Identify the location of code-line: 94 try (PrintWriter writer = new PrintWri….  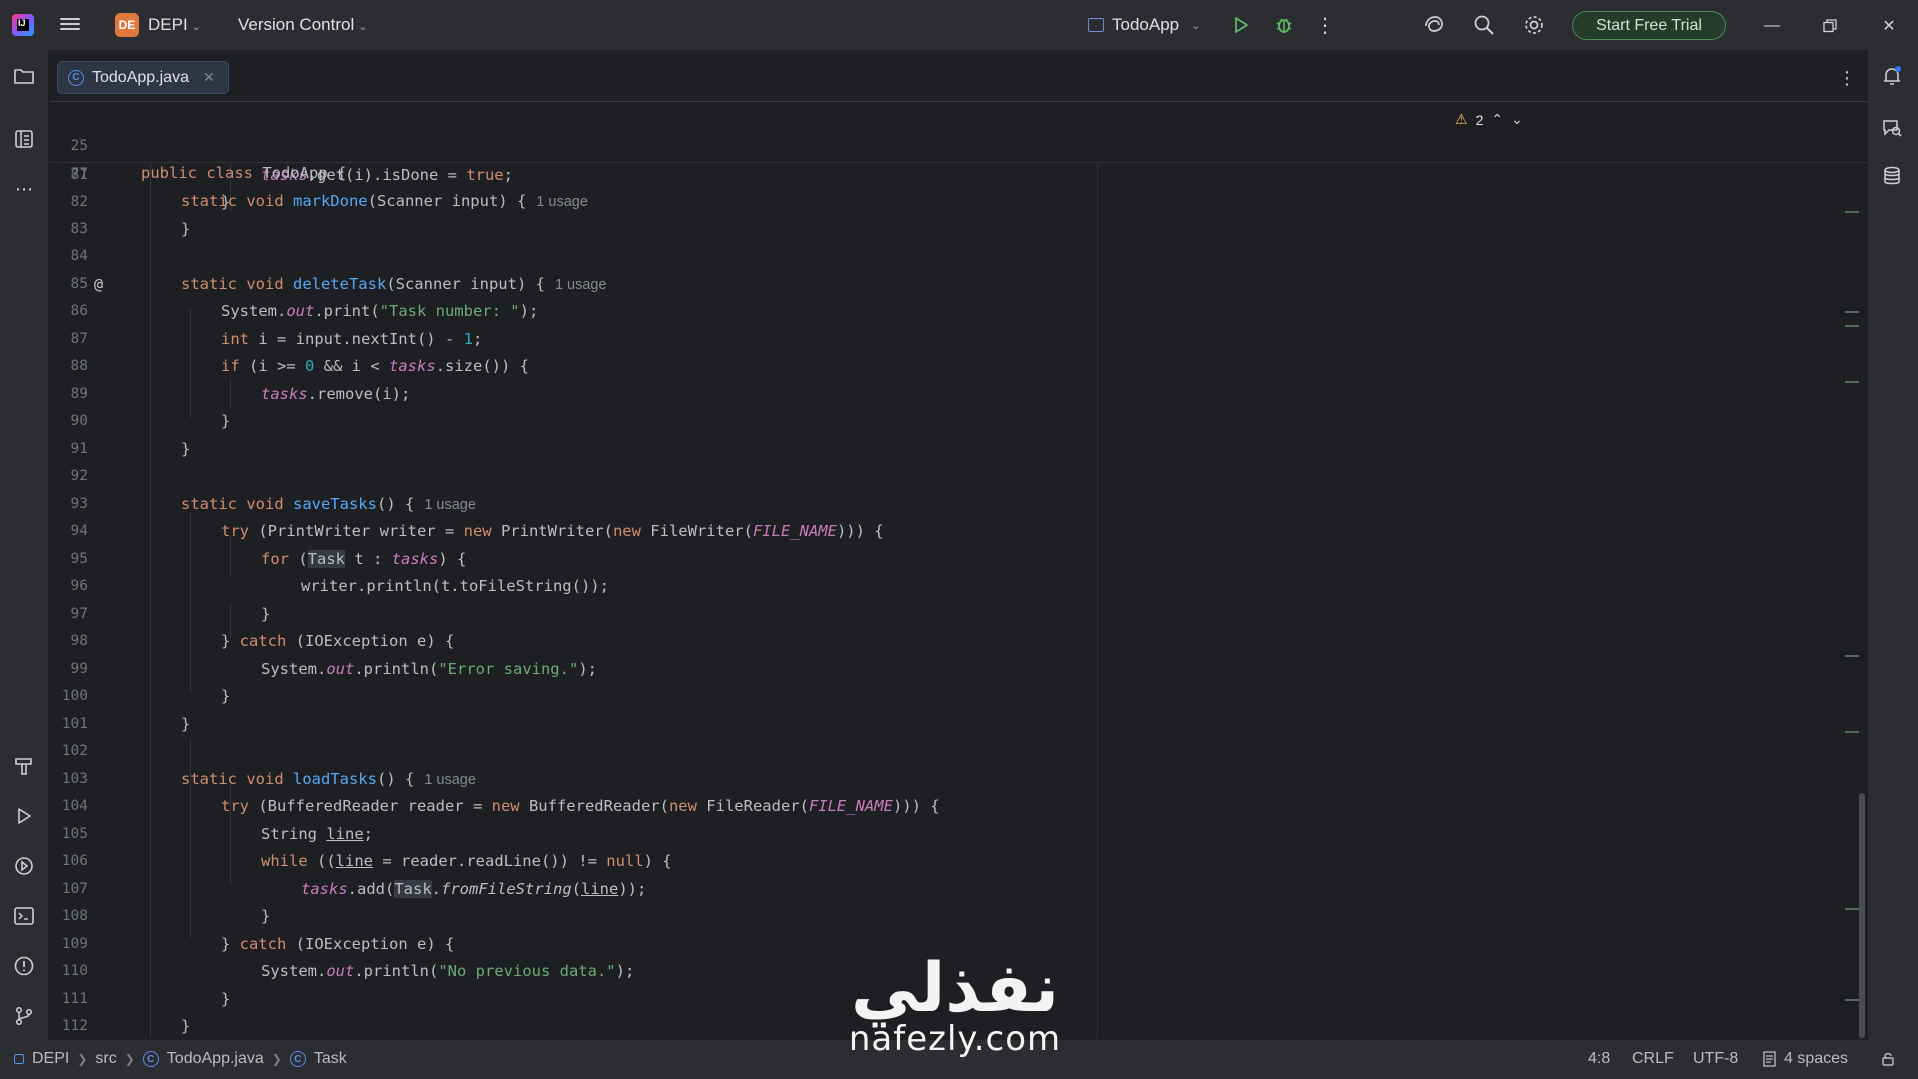
(477, 531).